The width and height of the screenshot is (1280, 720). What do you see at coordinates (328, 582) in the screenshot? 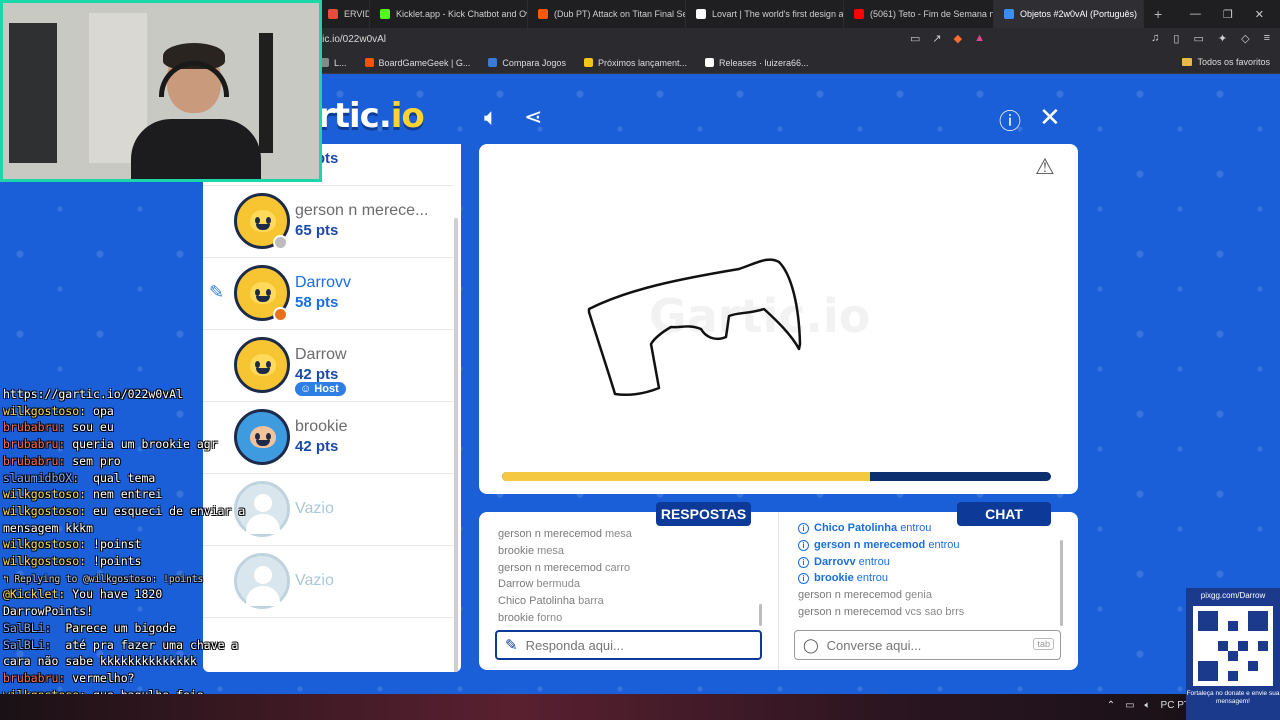
I see `player-row: Vazio` at bounding box center [328, 582].